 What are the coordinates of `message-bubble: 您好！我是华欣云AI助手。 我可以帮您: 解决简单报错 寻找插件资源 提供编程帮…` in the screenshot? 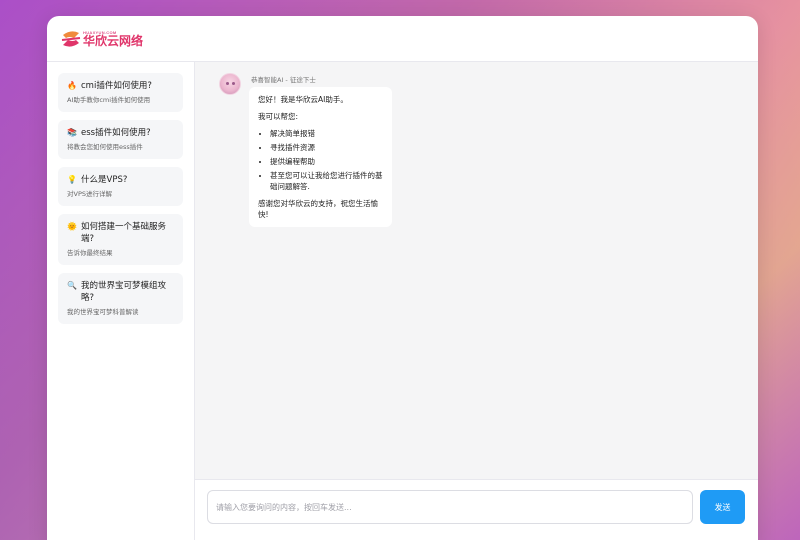 It's located at (320, 157).